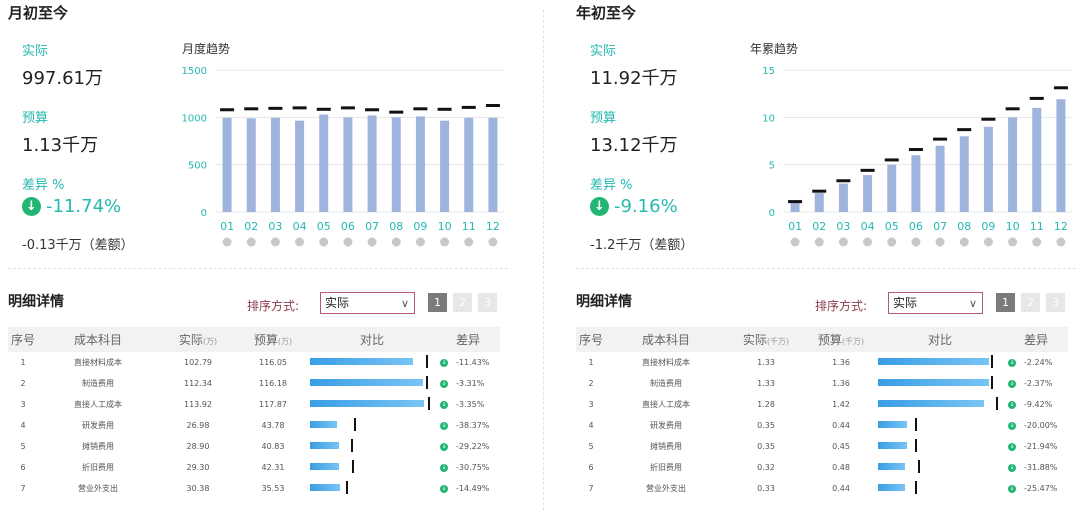  Describe the element at coordinates (275, 226) in the screenshot. I see `x-tick-label: 03` at that location.